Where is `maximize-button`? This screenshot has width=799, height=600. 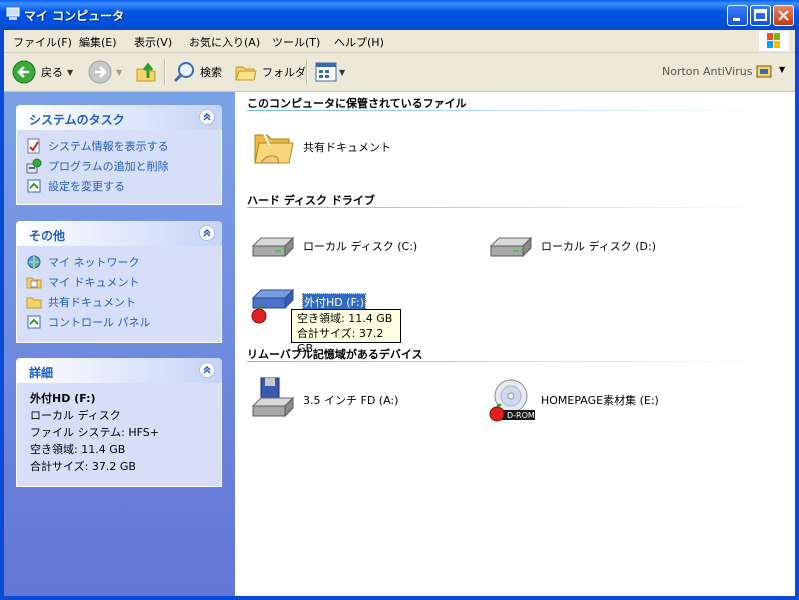
maximize-button is located at coordinates (760, 15).